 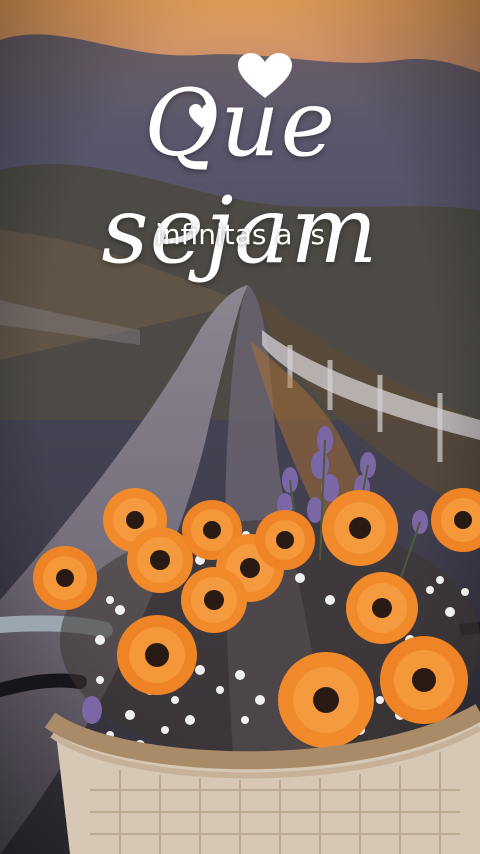 I want to click on headline-text: Que sejam, so click(x=240, y=177).